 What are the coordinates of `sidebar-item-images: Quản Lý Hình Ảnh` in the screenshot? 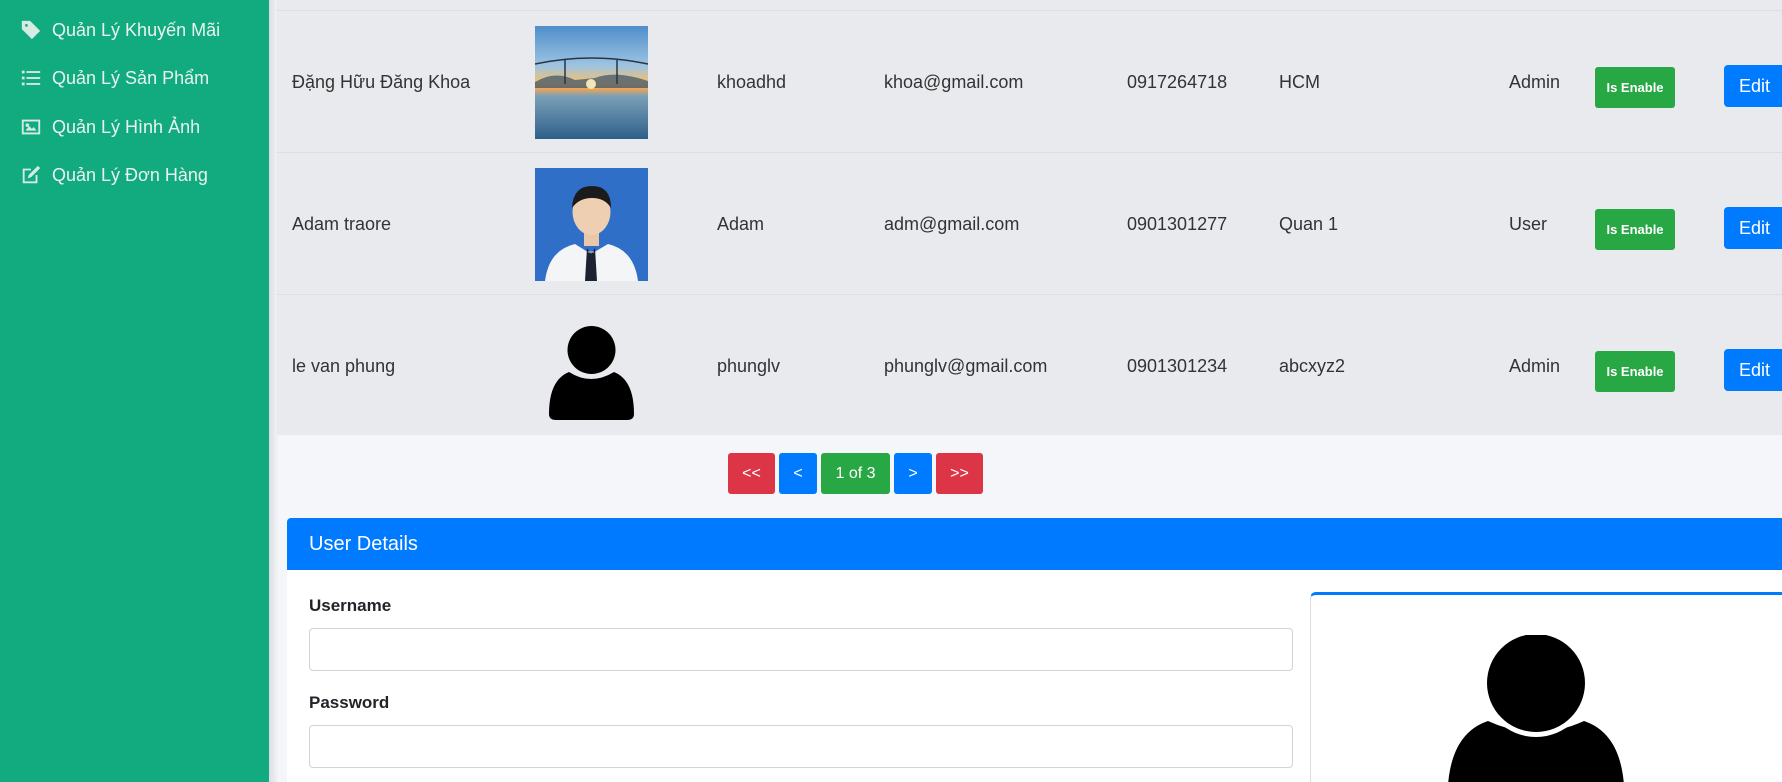 It's located at (110, 127).